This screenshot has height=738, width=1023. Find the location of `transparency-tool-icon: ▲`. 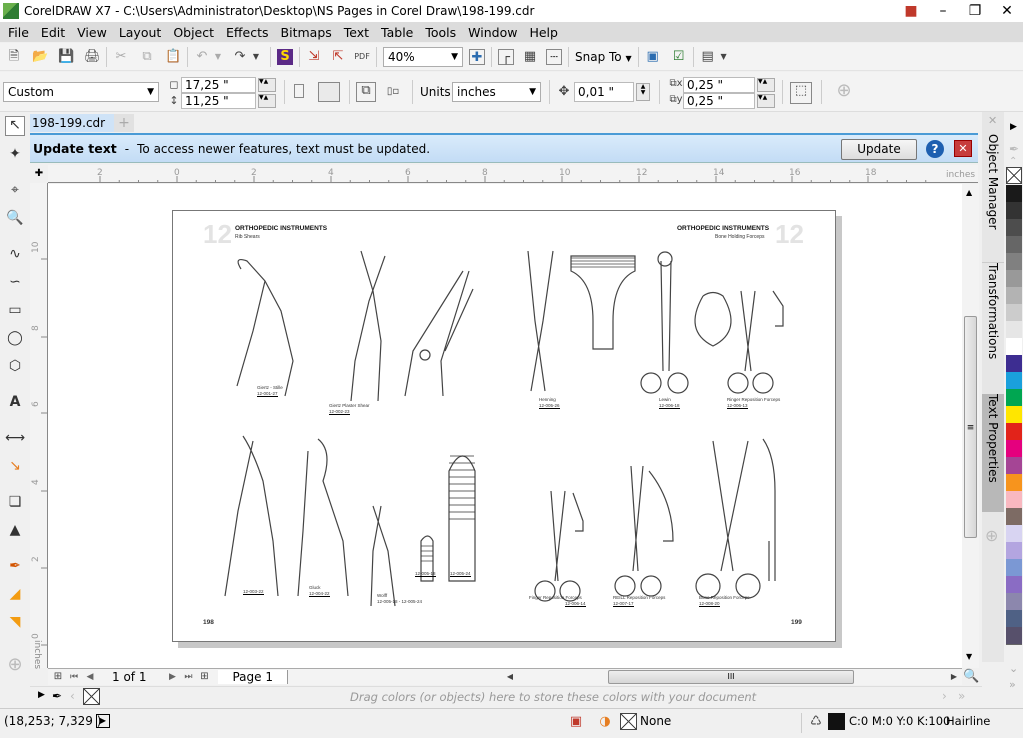

transparency-tool-icon: ▲ is located at coordinates (15, 532).